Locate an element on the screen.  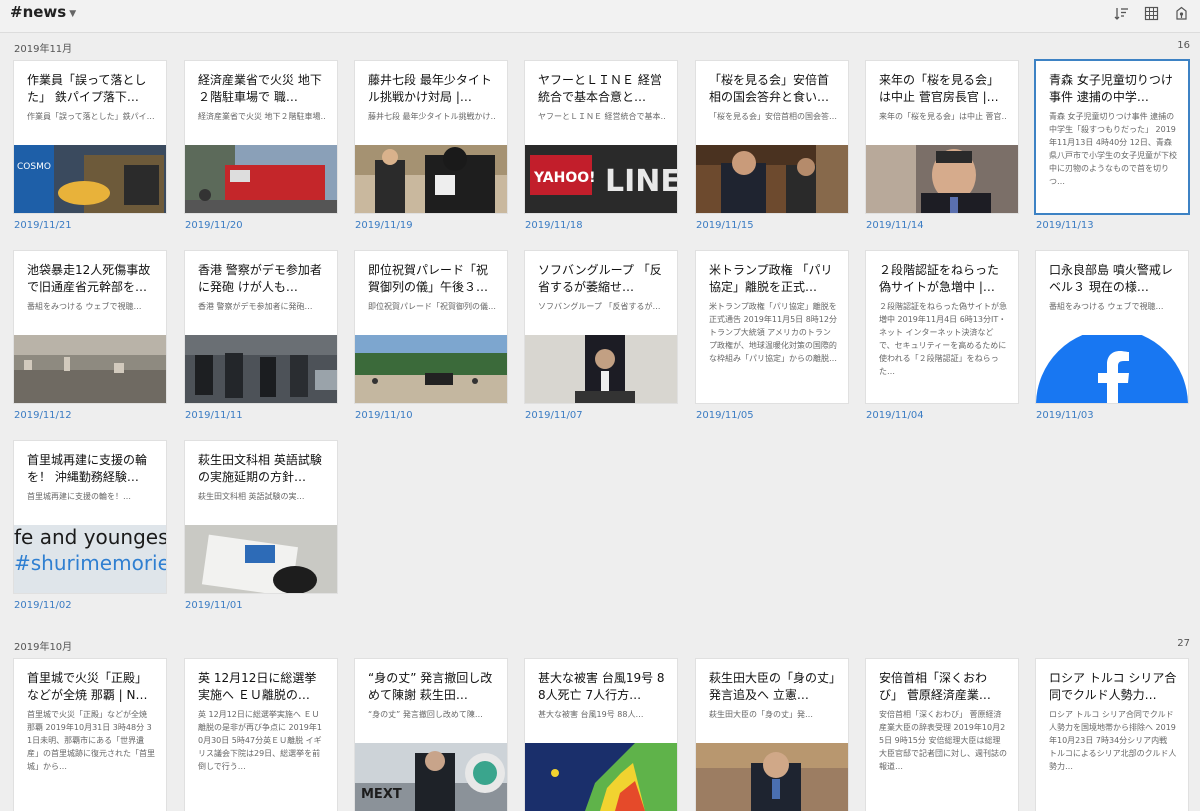
svg-text: COSMO is located at coordinates (34, 167).